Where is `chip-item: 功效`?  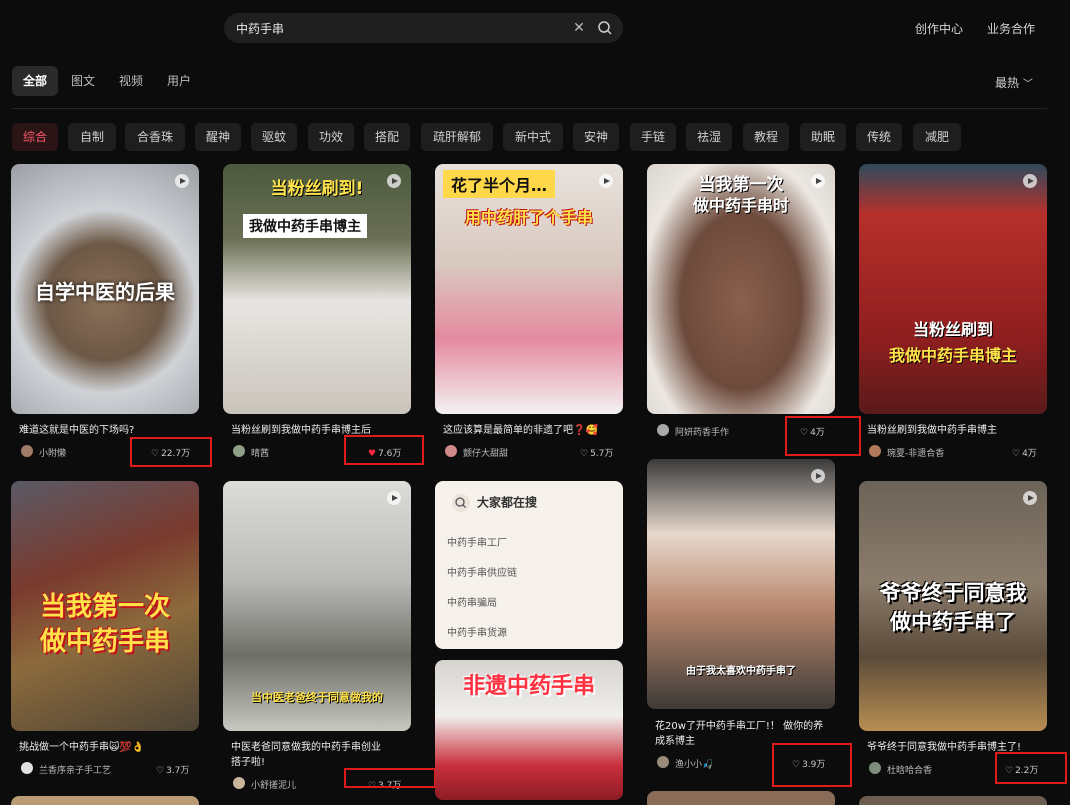 chip-item: 功效 is located at coordinates (331, 137).